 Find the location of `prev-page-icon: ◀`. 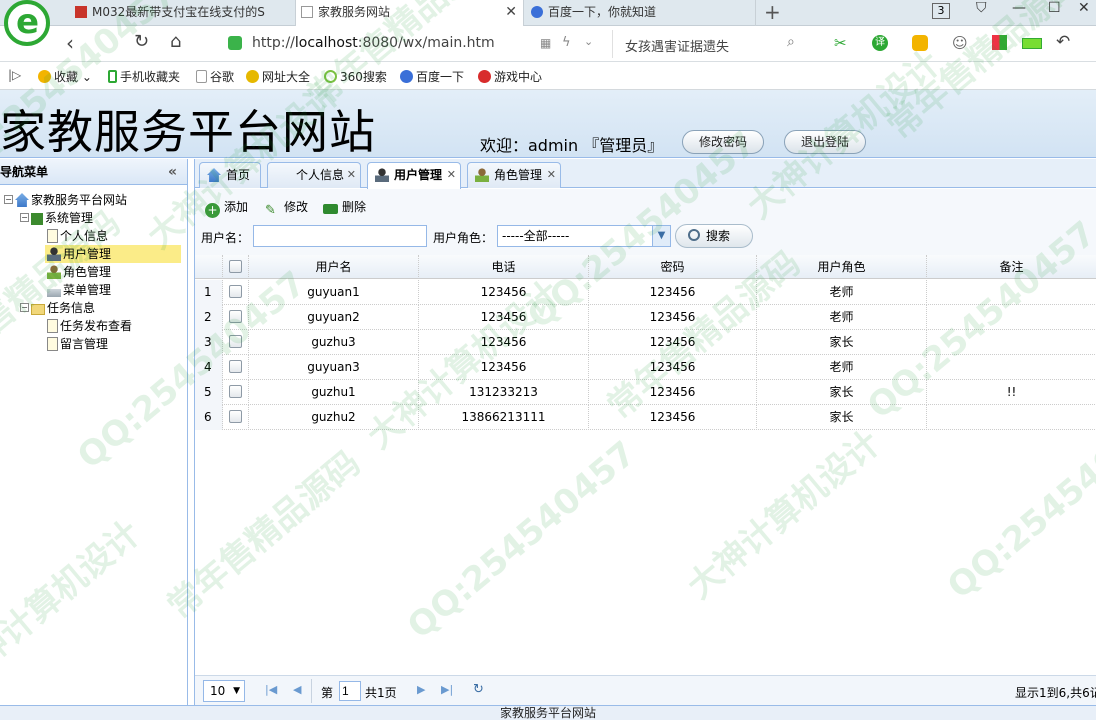

prev-page-icon: ◀ is located at coordinates (297, 689).